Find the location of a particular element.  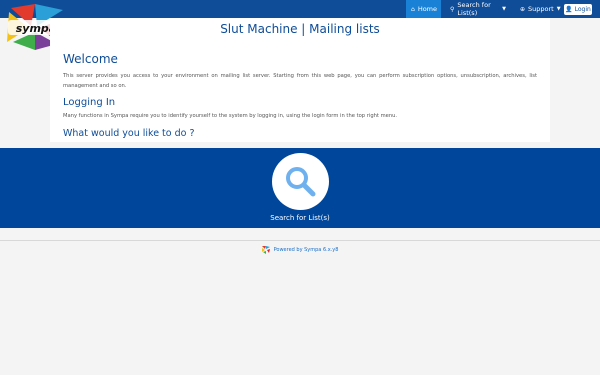

nav-support: ⊕ Support ▼ is located at coordinates (537, 9).